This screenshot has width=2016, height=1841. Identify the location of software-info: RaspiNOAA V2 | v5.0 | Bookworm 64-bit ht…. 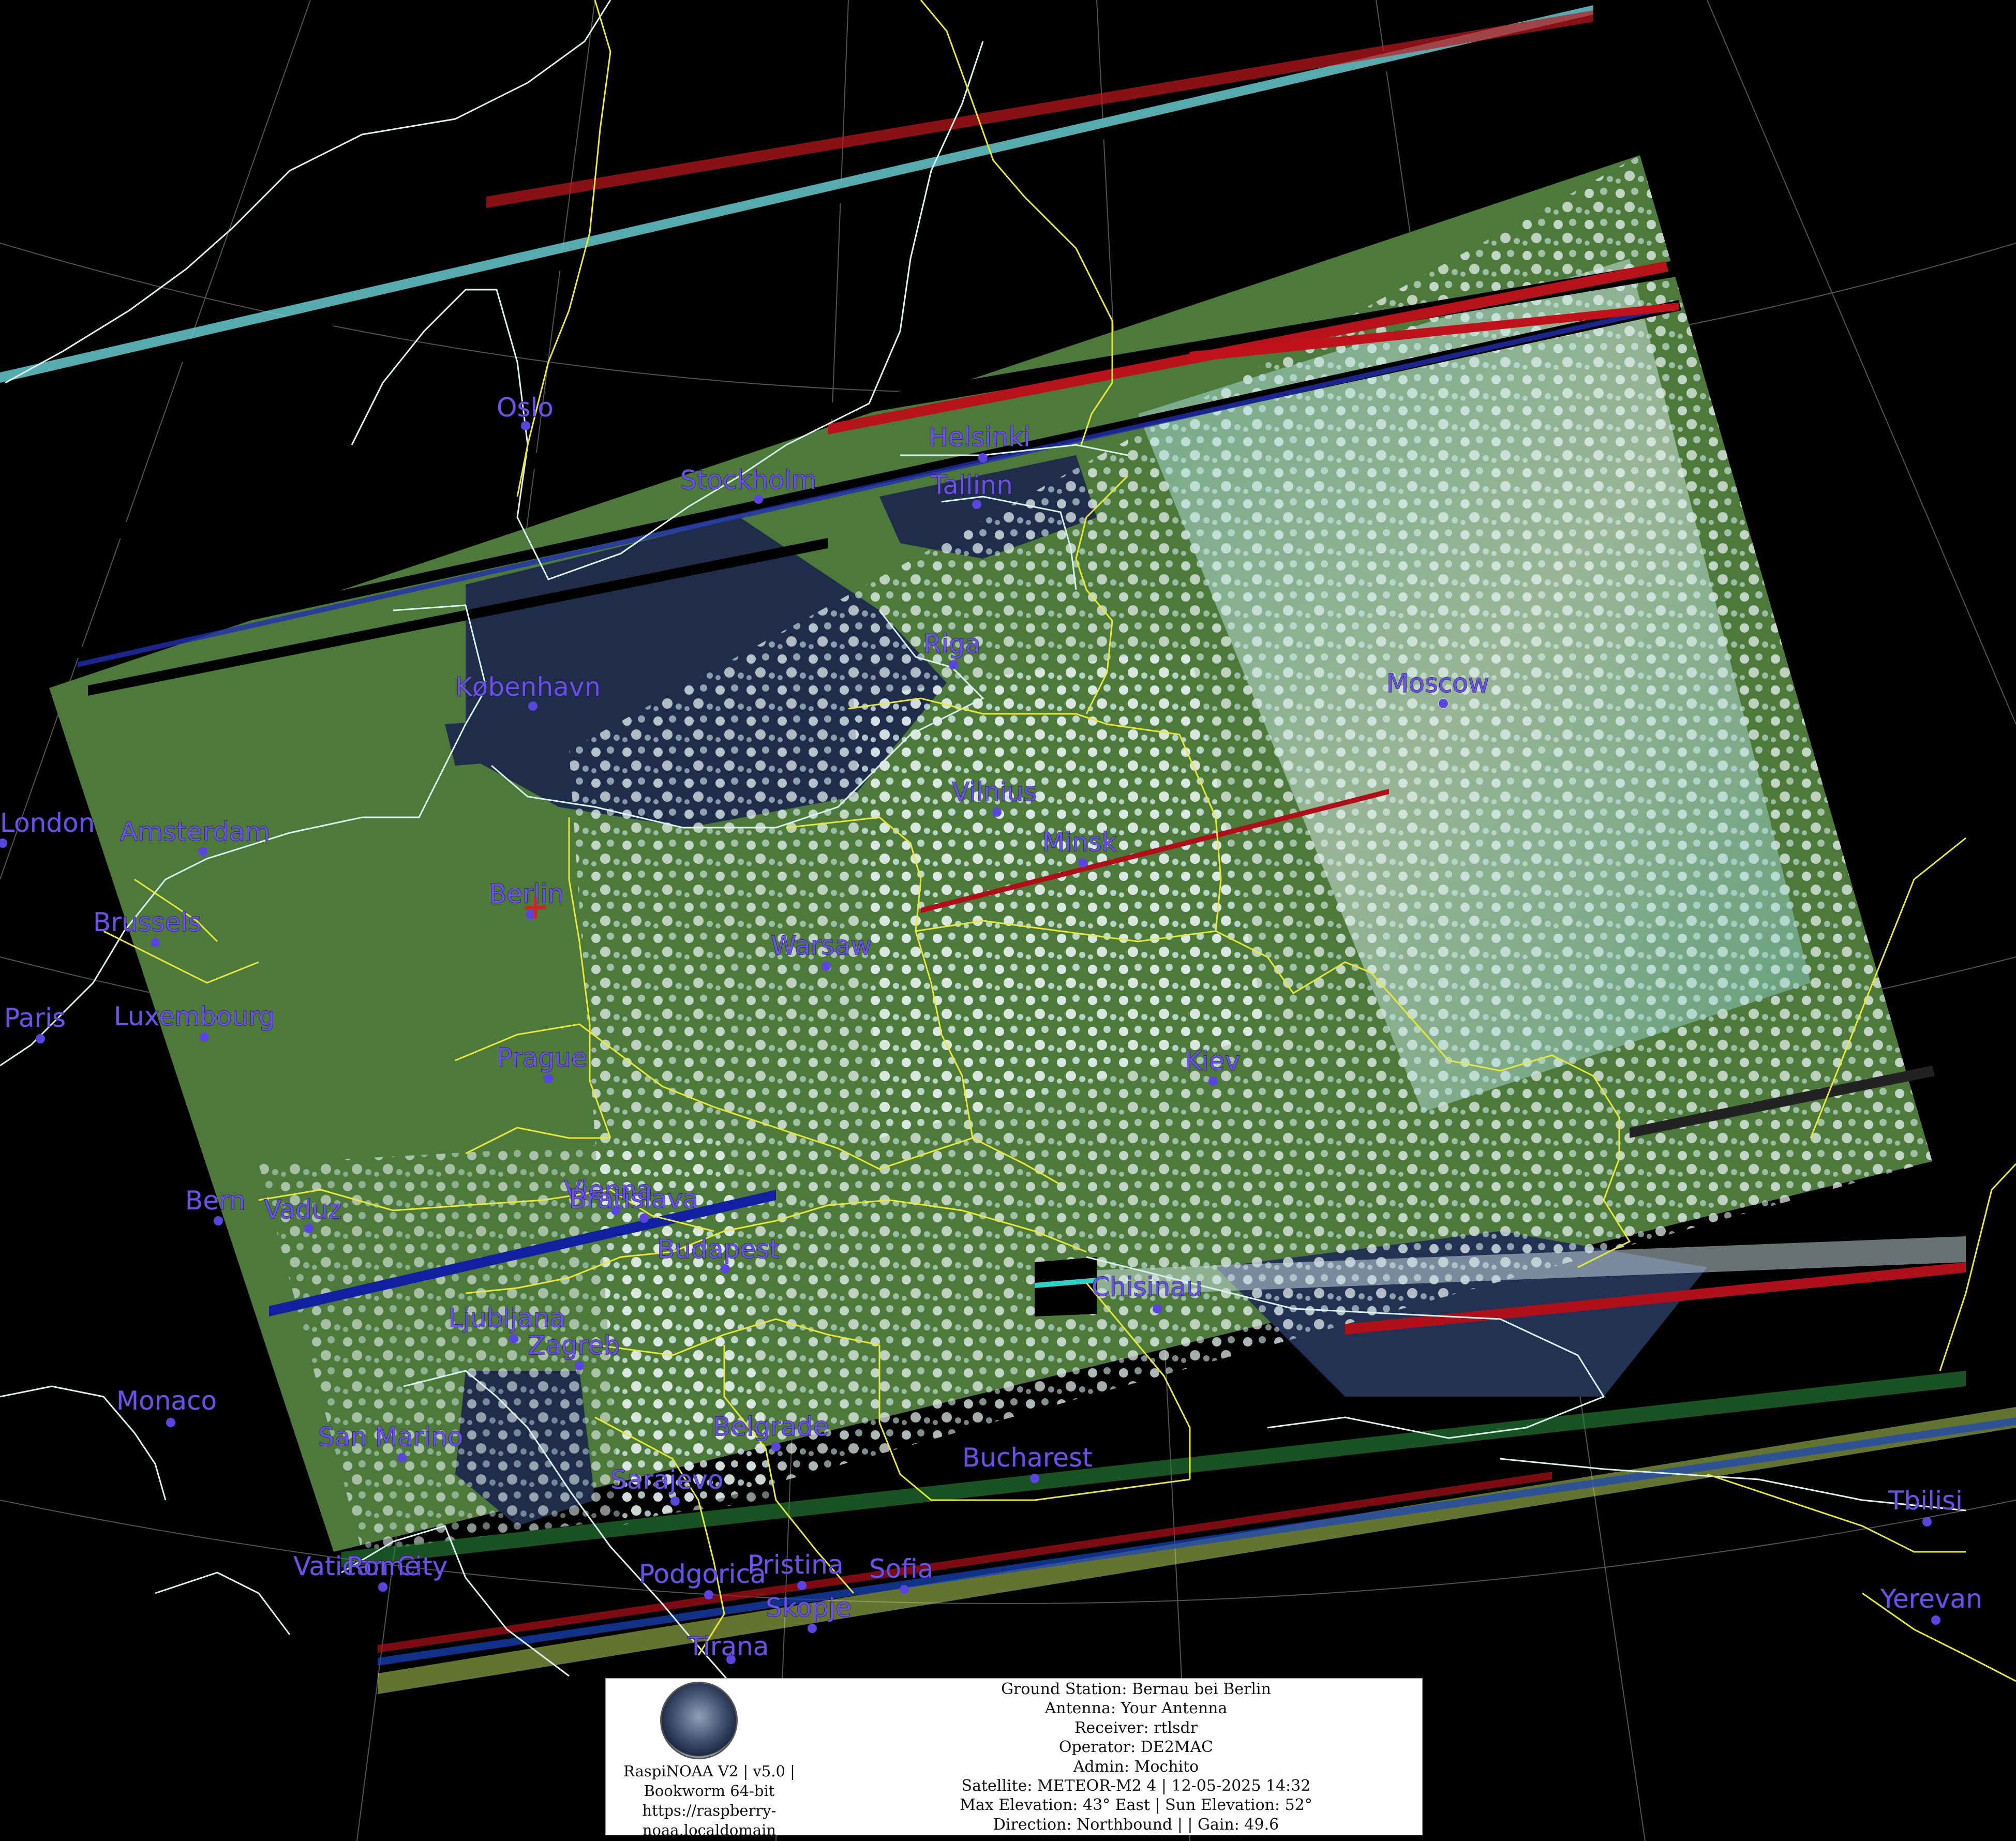
(709, 1800).